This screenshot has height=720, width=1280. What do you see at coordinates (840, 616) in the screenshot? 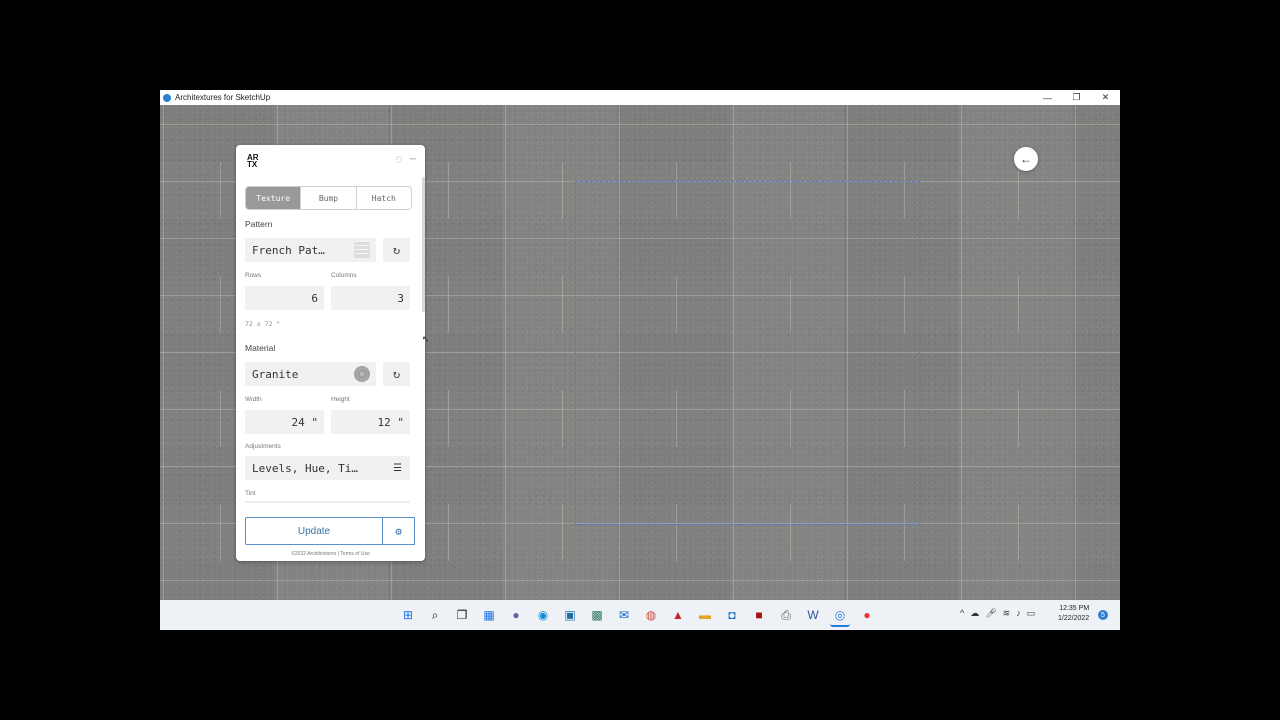
I see `sketchup-extension-icon: ◎` at bounding box center [840, 616].